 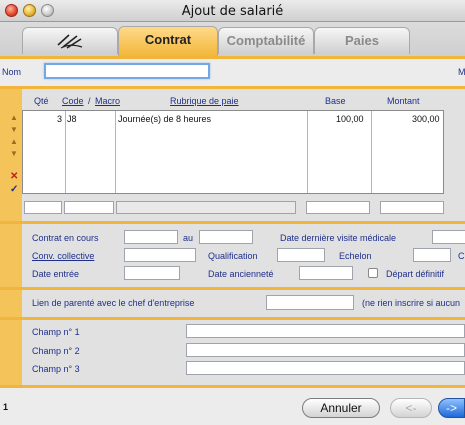 I want to click on delete-icon: ✕, so click(x=14, y=177).